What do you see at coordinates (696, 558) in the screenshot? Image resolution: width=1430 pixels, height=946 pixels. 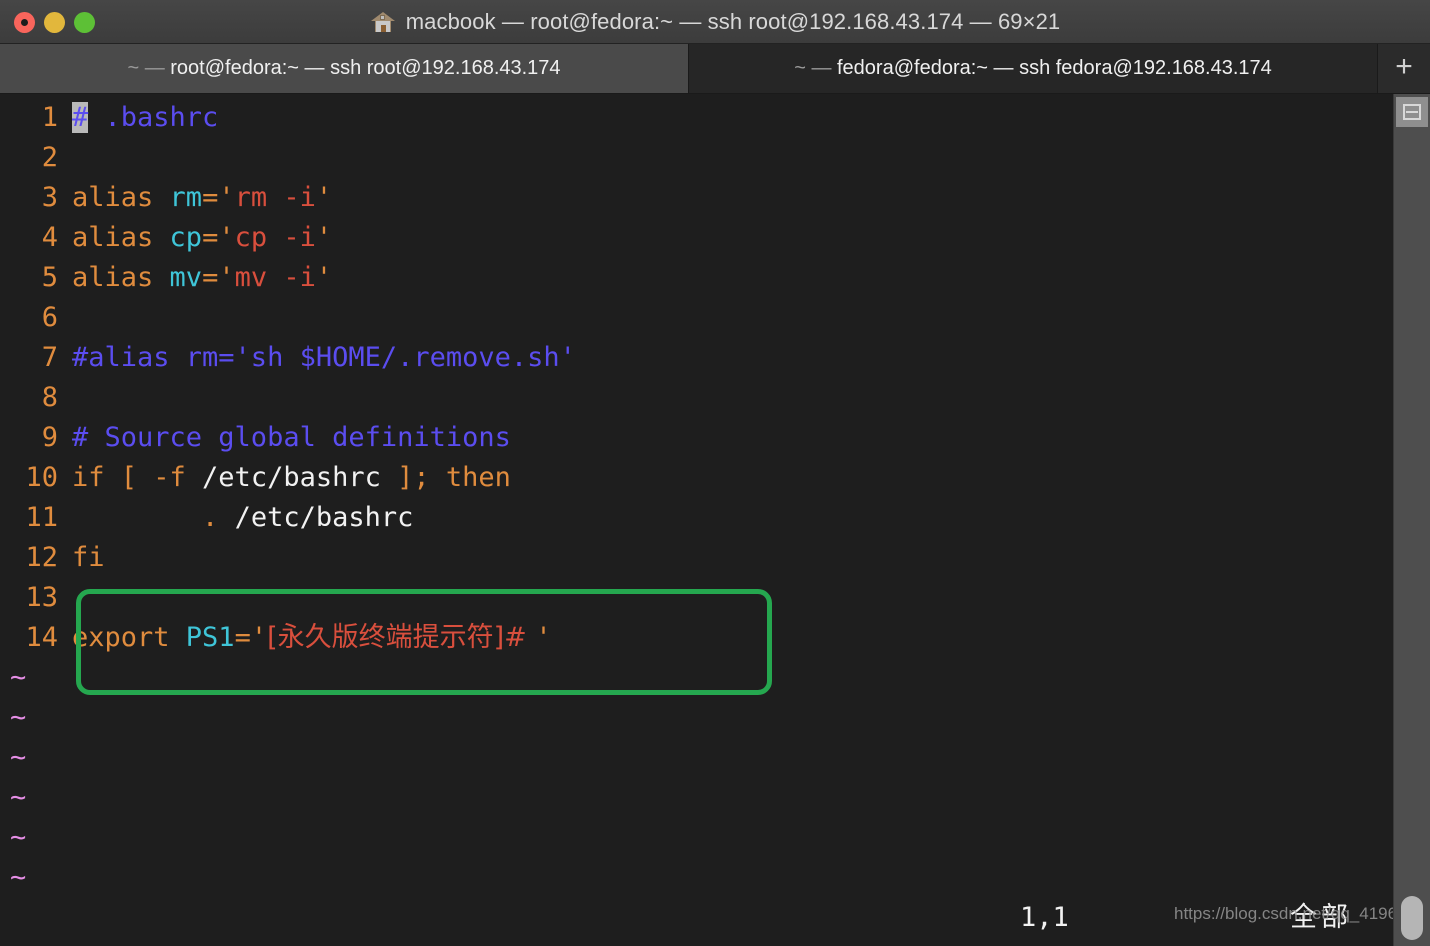 I see `code-line: 12 fi` at bounding box center [696, 558].